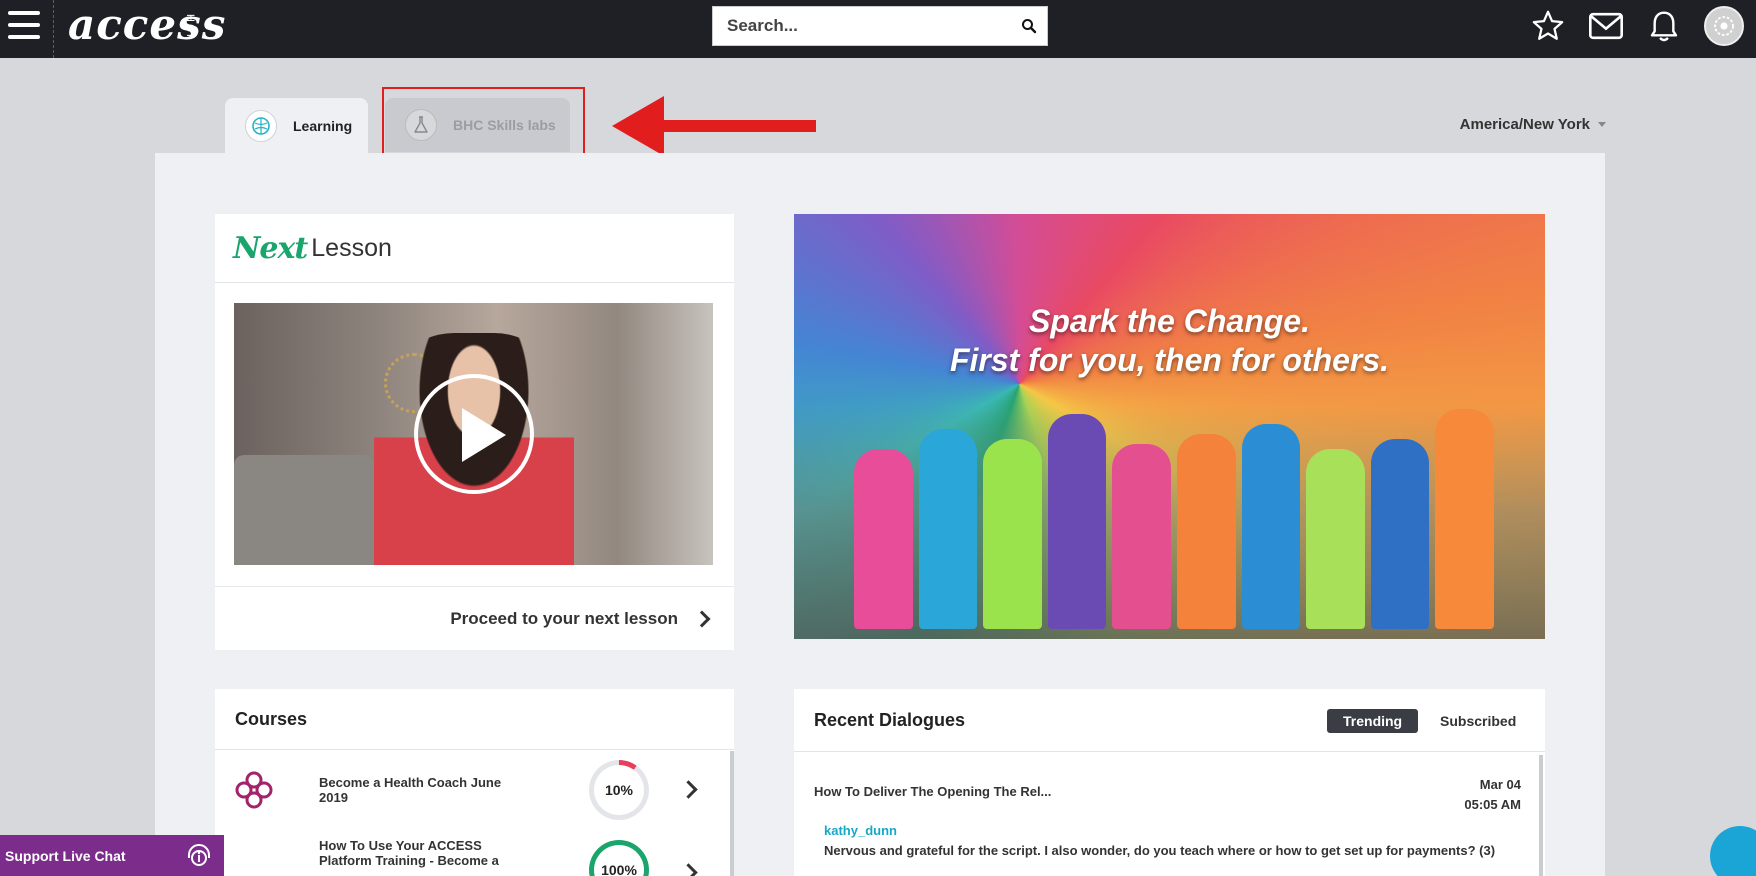  I want to click on dialogues-header: Recent Dialogues Trending Subscribed, so click(1169, 720).